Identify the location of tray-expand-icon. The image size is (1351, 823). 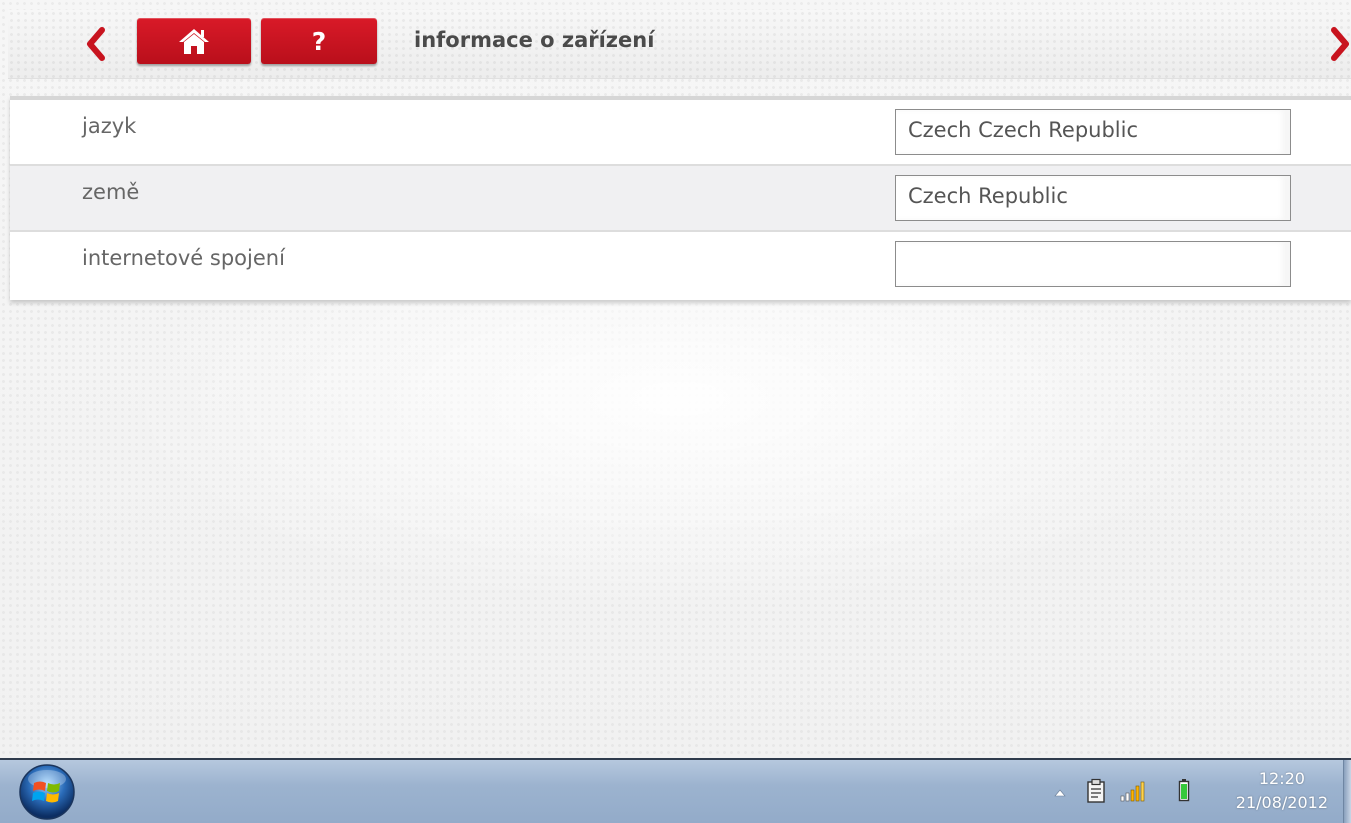
(1060, 793).